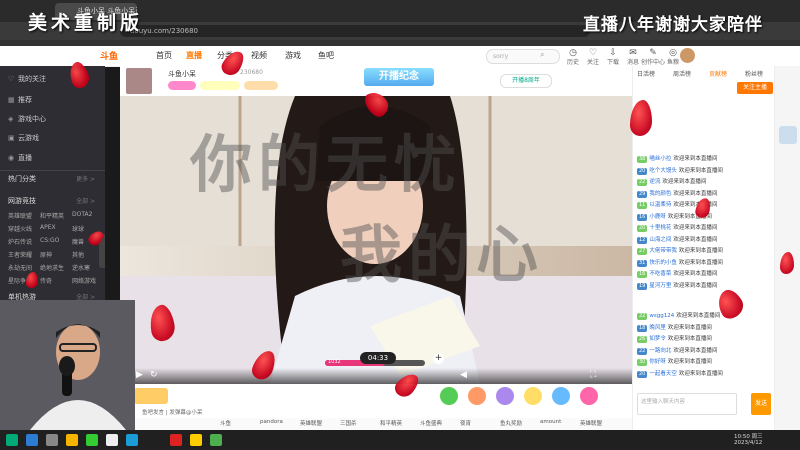 Image resolution: width=800 pixels, height=450 pixels. What do you see at coordinates (755, 88) in the screenshot?
I see `follow-streamer-button: 关注主播` at bounding box center [755, 88].